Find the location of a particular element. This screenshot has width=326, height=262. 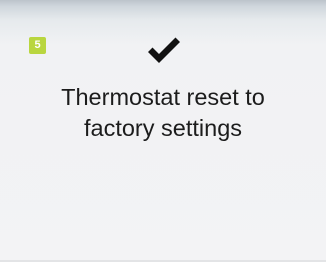

message-line-1: Thermostat reset to is located at coordinates (163, 97).